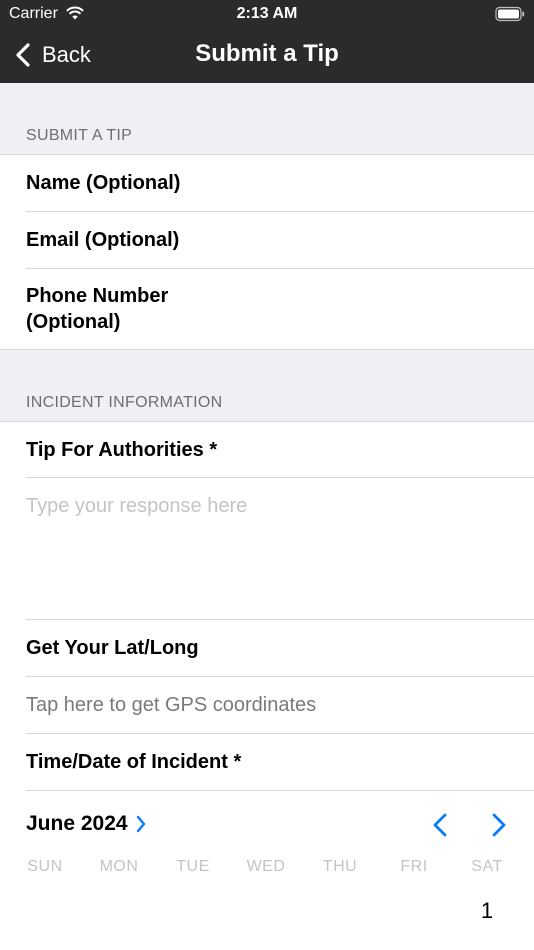  Describe the element at coordinates (440, 825) in the screenshot. I see `previous-month-button` at that location.